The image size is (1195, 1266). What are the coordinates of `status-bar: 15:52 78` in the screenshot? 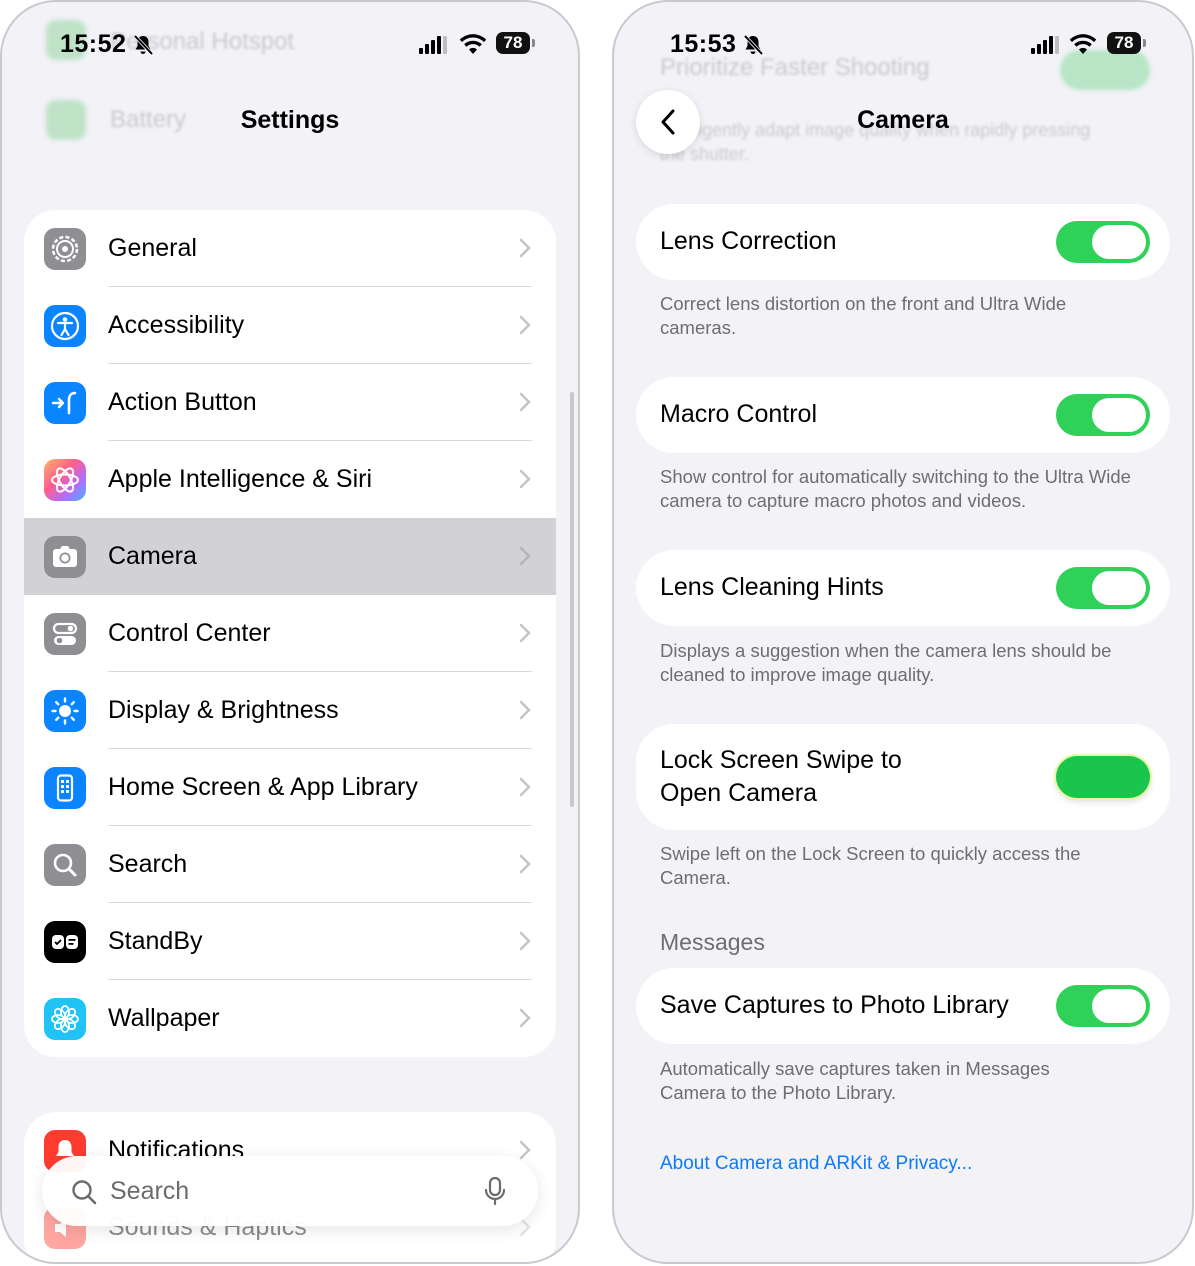 It's located at (290, 46).